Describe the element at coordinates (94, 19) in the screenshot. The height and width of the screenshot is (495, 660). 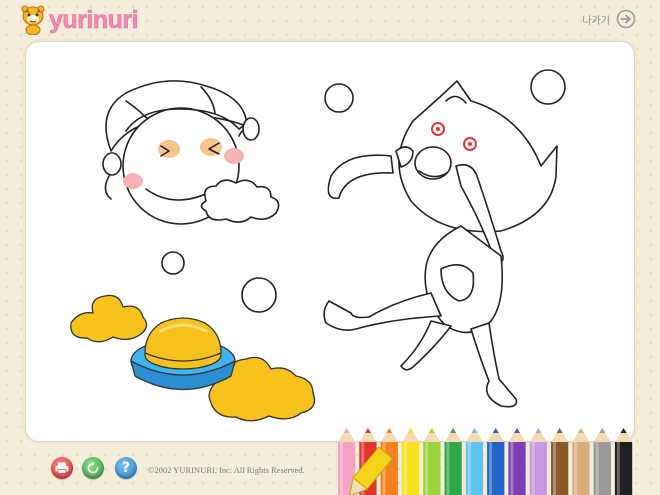
I see `logo-text: yurinuri` at that location.